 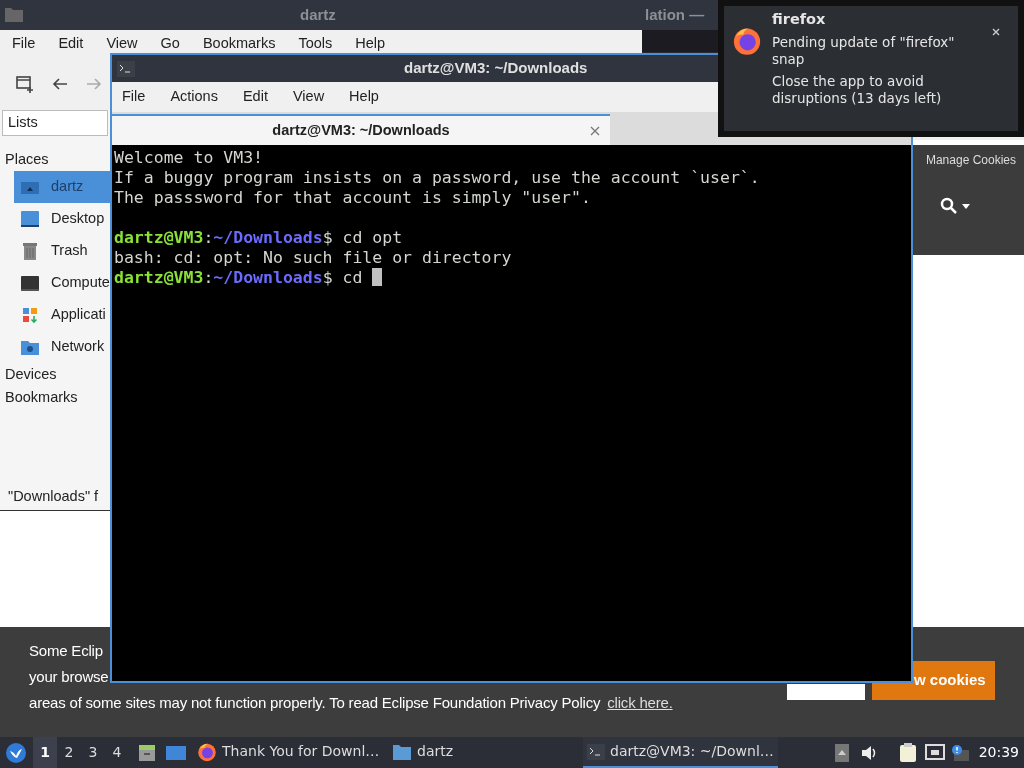 What do you see at coordinates (496, 68) in the screenshot?
I see `window-title: dartz@VM3: ~/Downloads` at bounding box center [496, 68].